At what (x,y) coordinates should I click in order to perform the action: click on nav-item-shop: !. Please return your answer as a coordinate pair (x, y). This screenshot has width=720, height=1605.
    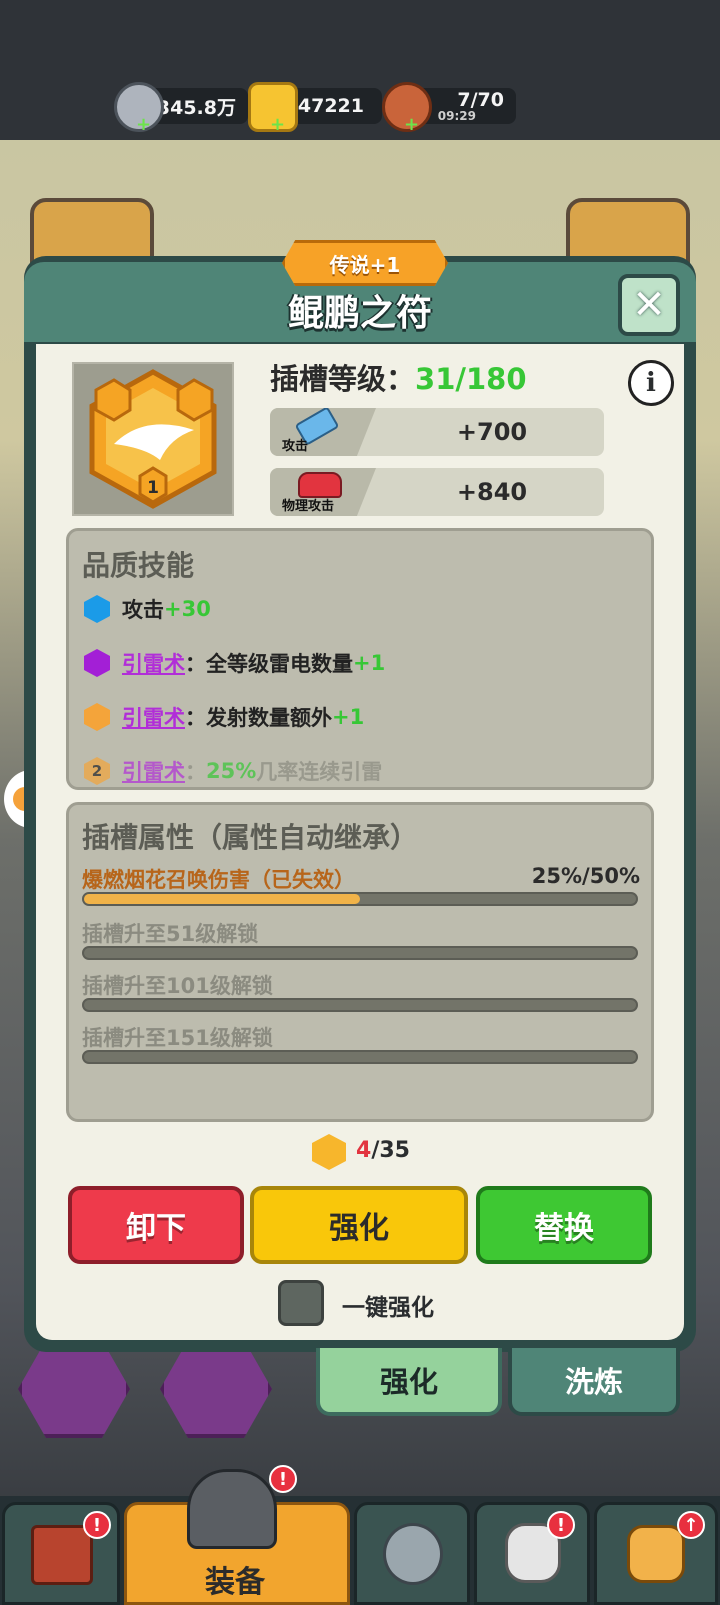
    Looking at the image, I should click on (61, 1553).